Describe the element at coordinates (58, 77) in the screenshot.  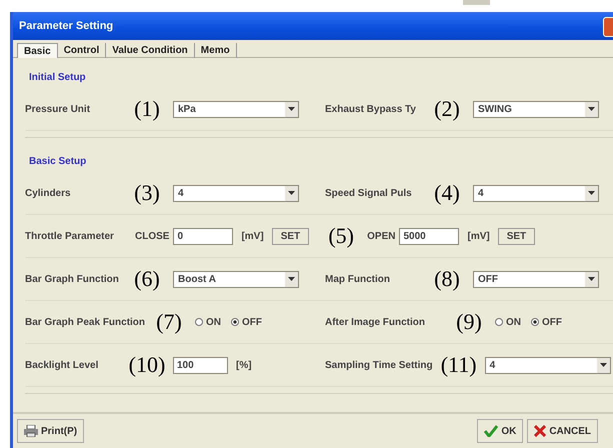
I see `section-title: Initial Setup` at that location.